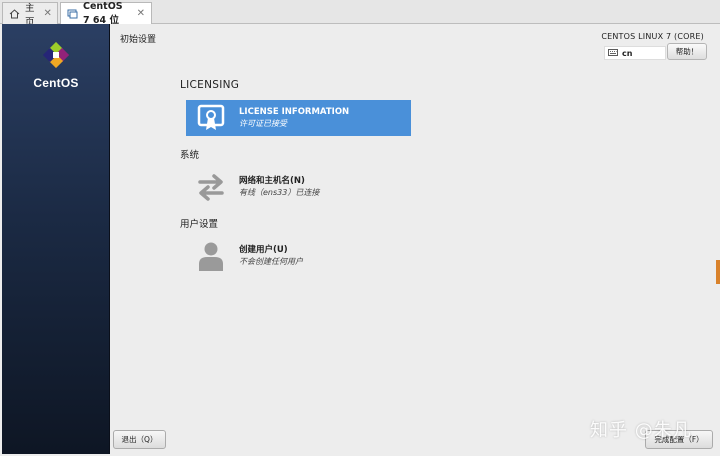 The height and width of the screenshot is (456, 720). Describe the element at coordinates (652, 36) in the screenshot. I see `product-name: CENTOS LINUX 7 (CORE)` at that location.